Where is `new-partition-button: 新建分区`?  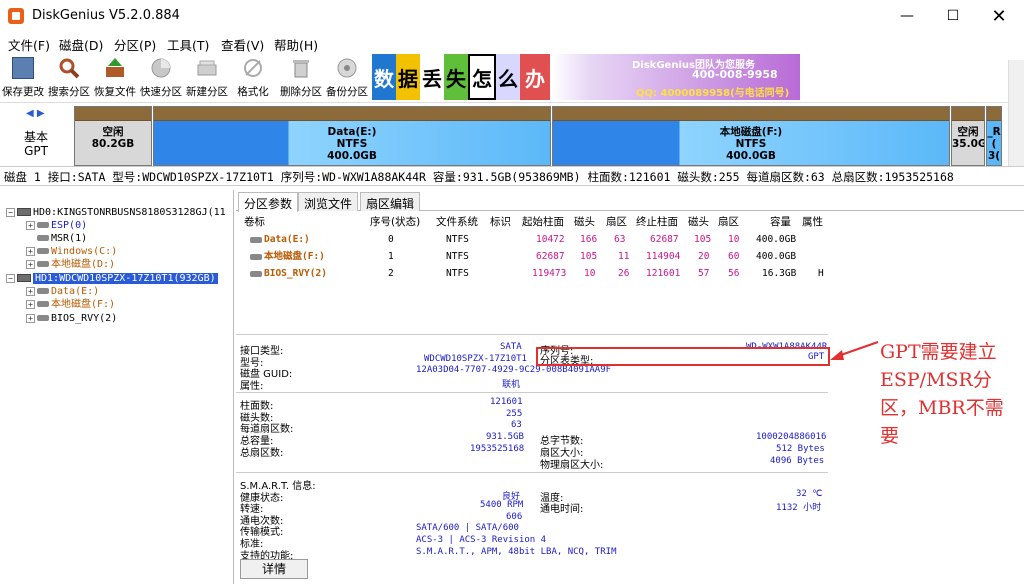
new-partition-button: 新建分区 is located at coordinates (207, 77).